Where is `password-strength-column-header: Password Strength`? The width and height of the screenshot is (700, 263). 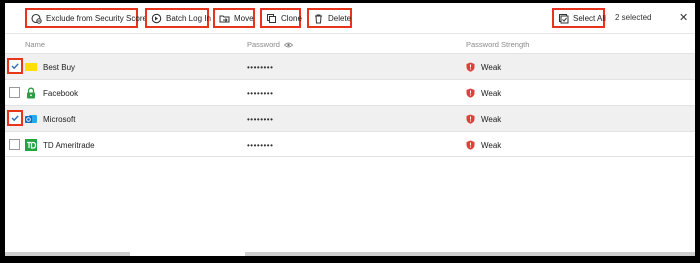
password-strength-column-header: Password Strength is located at coordinates (497, 44).